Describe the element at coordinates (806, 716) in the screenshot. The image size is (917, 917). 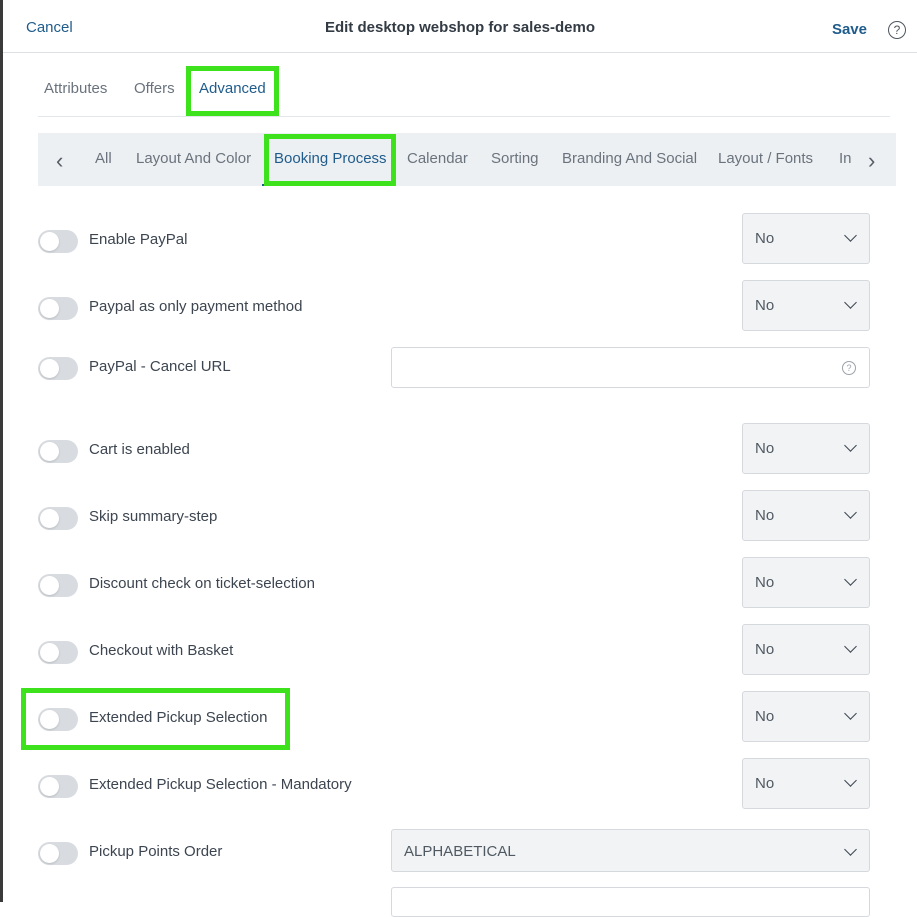
I see `select-extended-pickup: No` at that location.